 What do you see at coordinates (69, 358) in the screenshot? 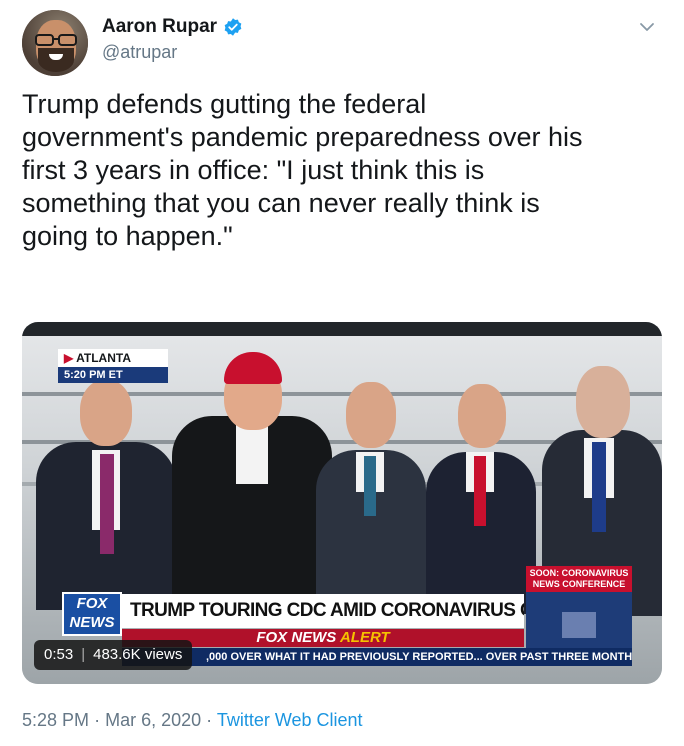
I see `play-triangle-icon: ▶` at bounding box center [69, 358].